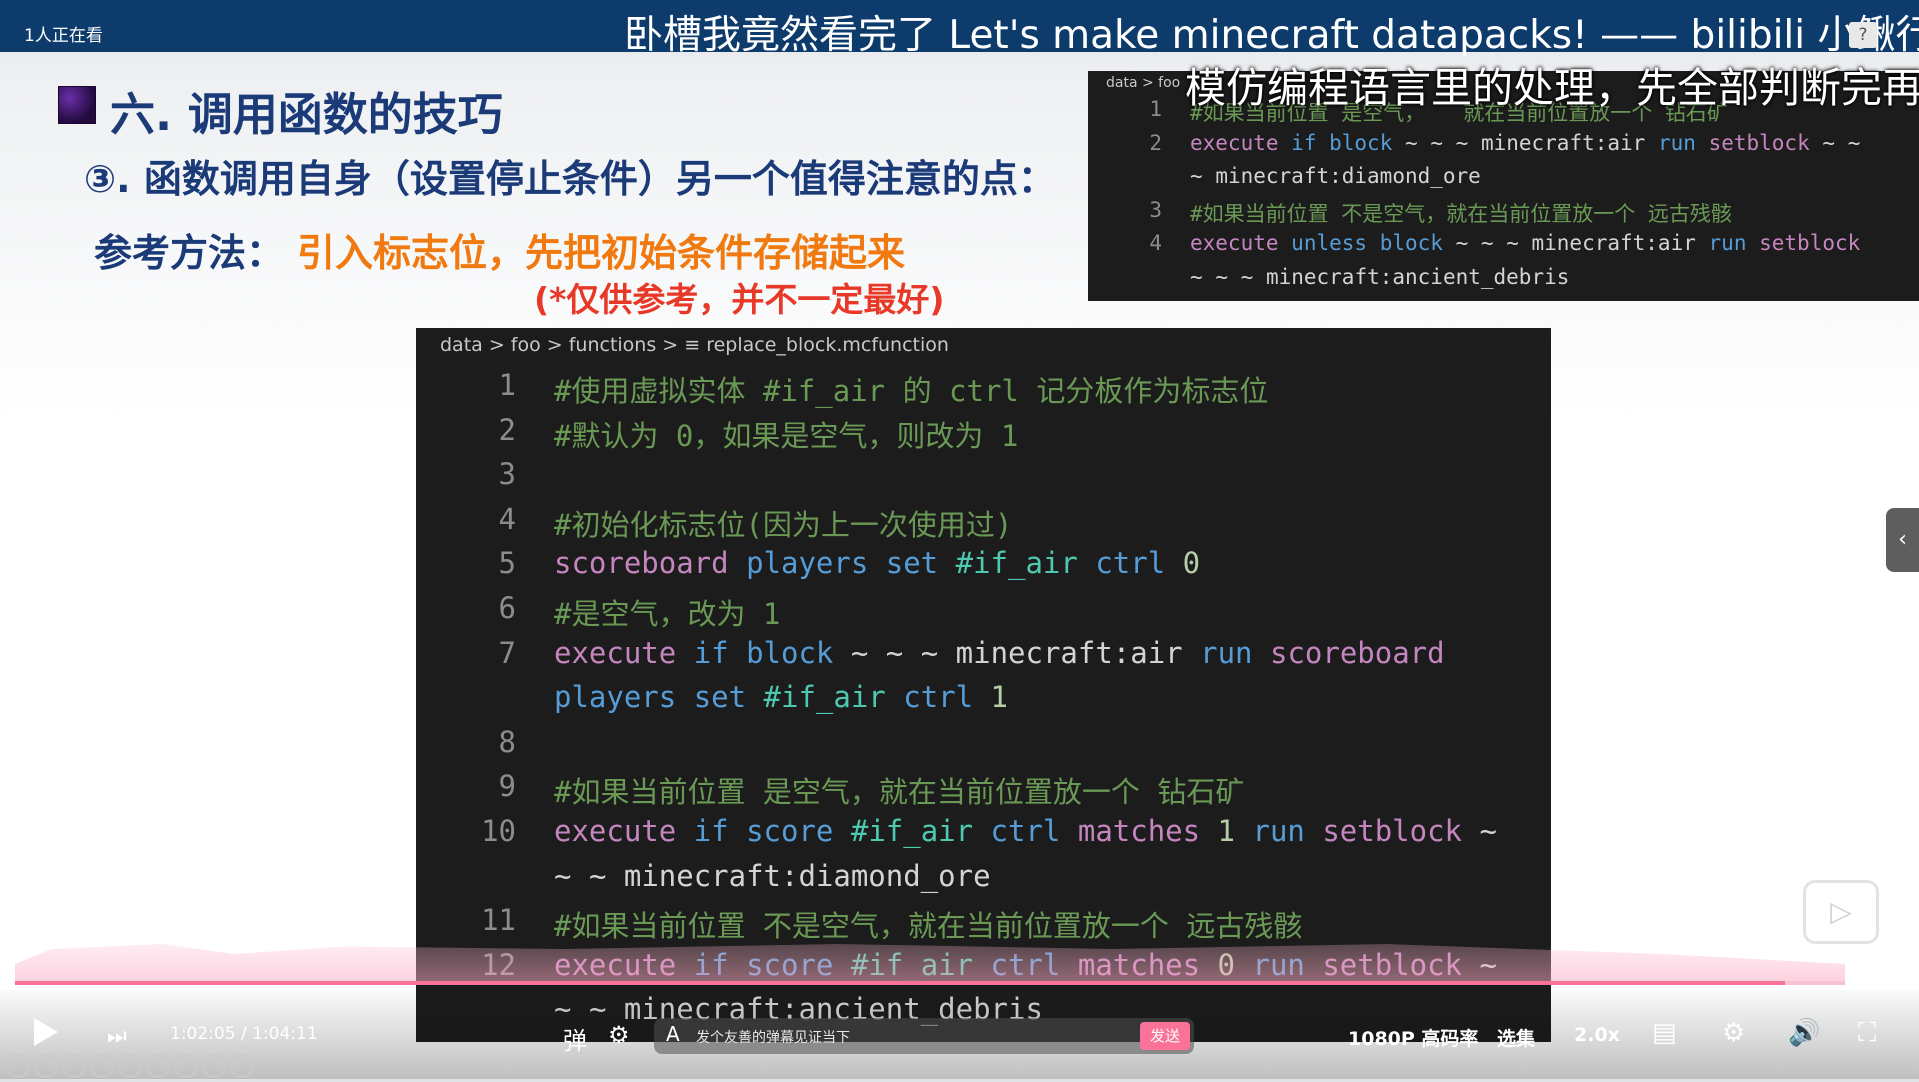 Image resolution: width=1919 pixels, height=1082 pixels. I want to click on total-time: 1:04:11, so click(285, 1034).